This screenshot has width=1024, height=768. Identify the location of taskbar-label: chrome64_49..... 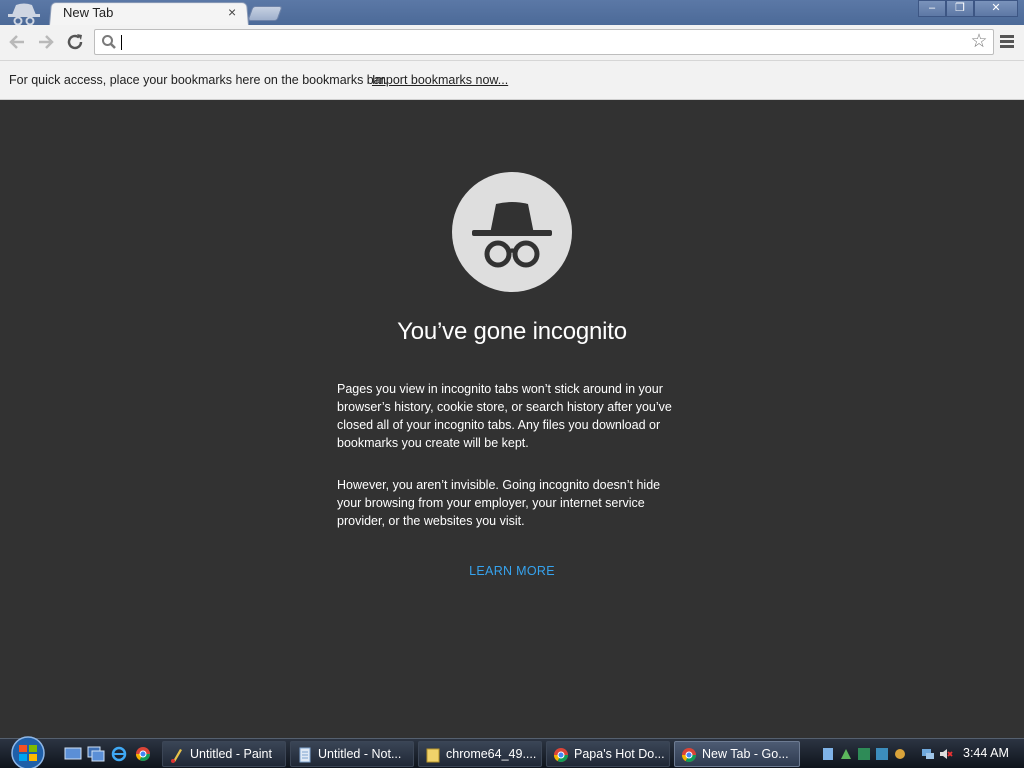
(491, 754).